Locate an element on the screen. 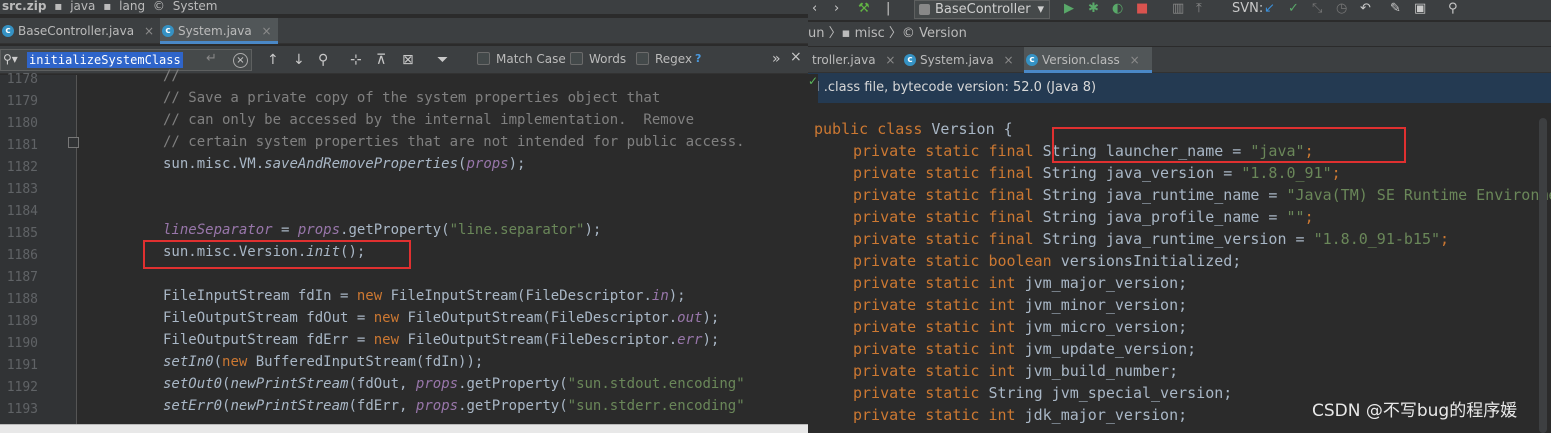 This screenshot has width=1551, height=433. line-number: 1185 is located at coordinates (22, 233).